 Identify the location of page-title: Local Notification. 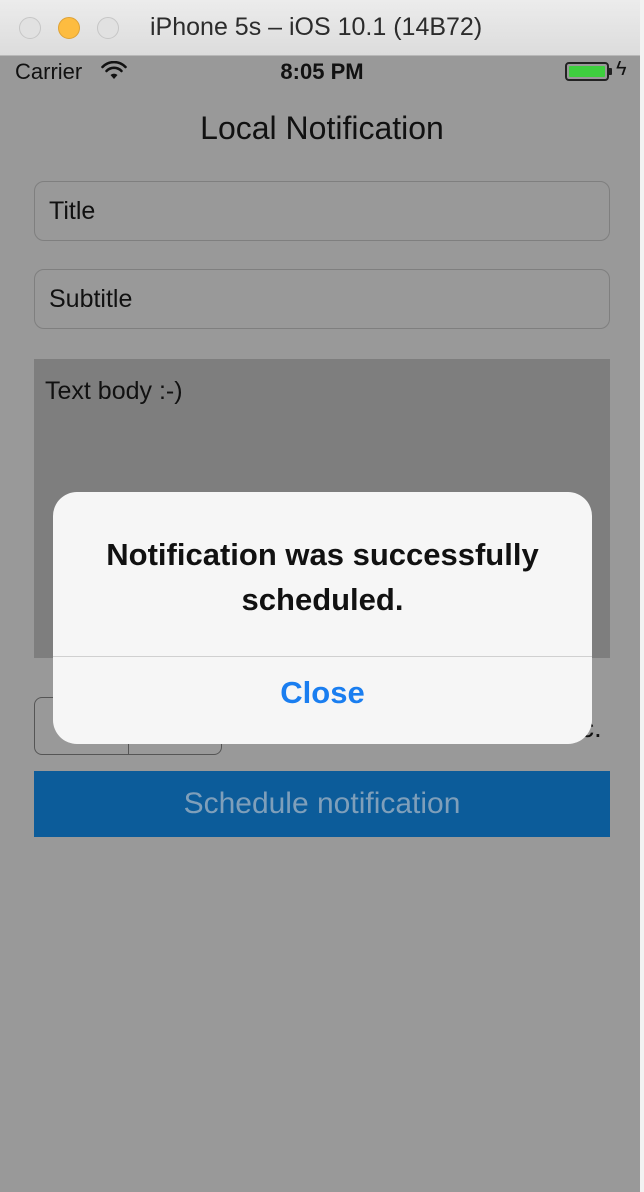
(322, 128).